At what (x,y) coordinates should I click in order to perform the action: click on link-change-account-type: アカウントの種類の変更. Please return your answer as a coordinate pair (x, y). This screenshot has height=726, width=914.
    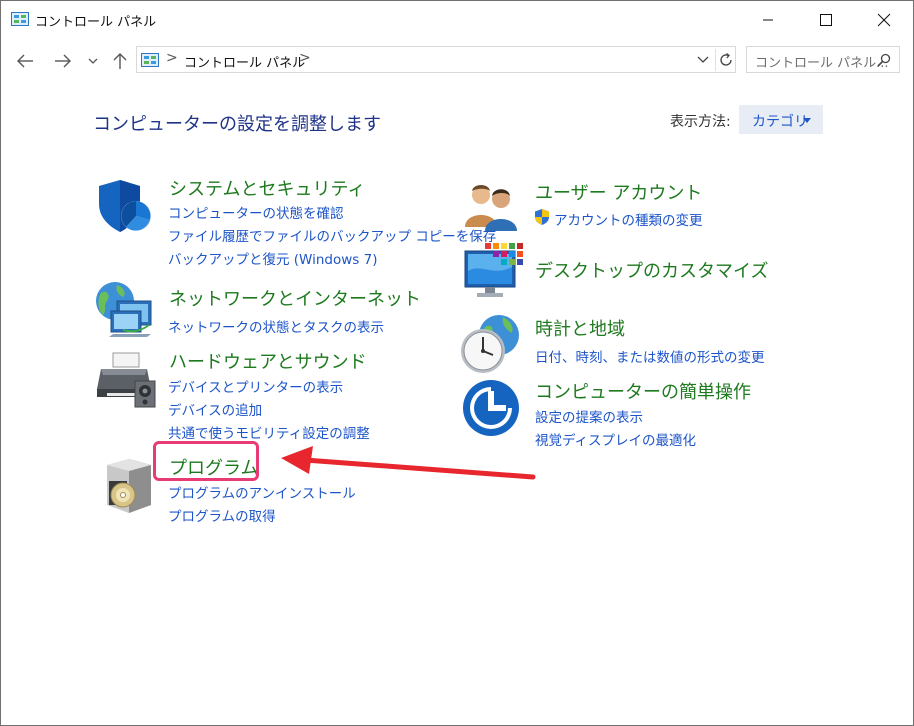
    Looking at the image, I should click on (628, 219).